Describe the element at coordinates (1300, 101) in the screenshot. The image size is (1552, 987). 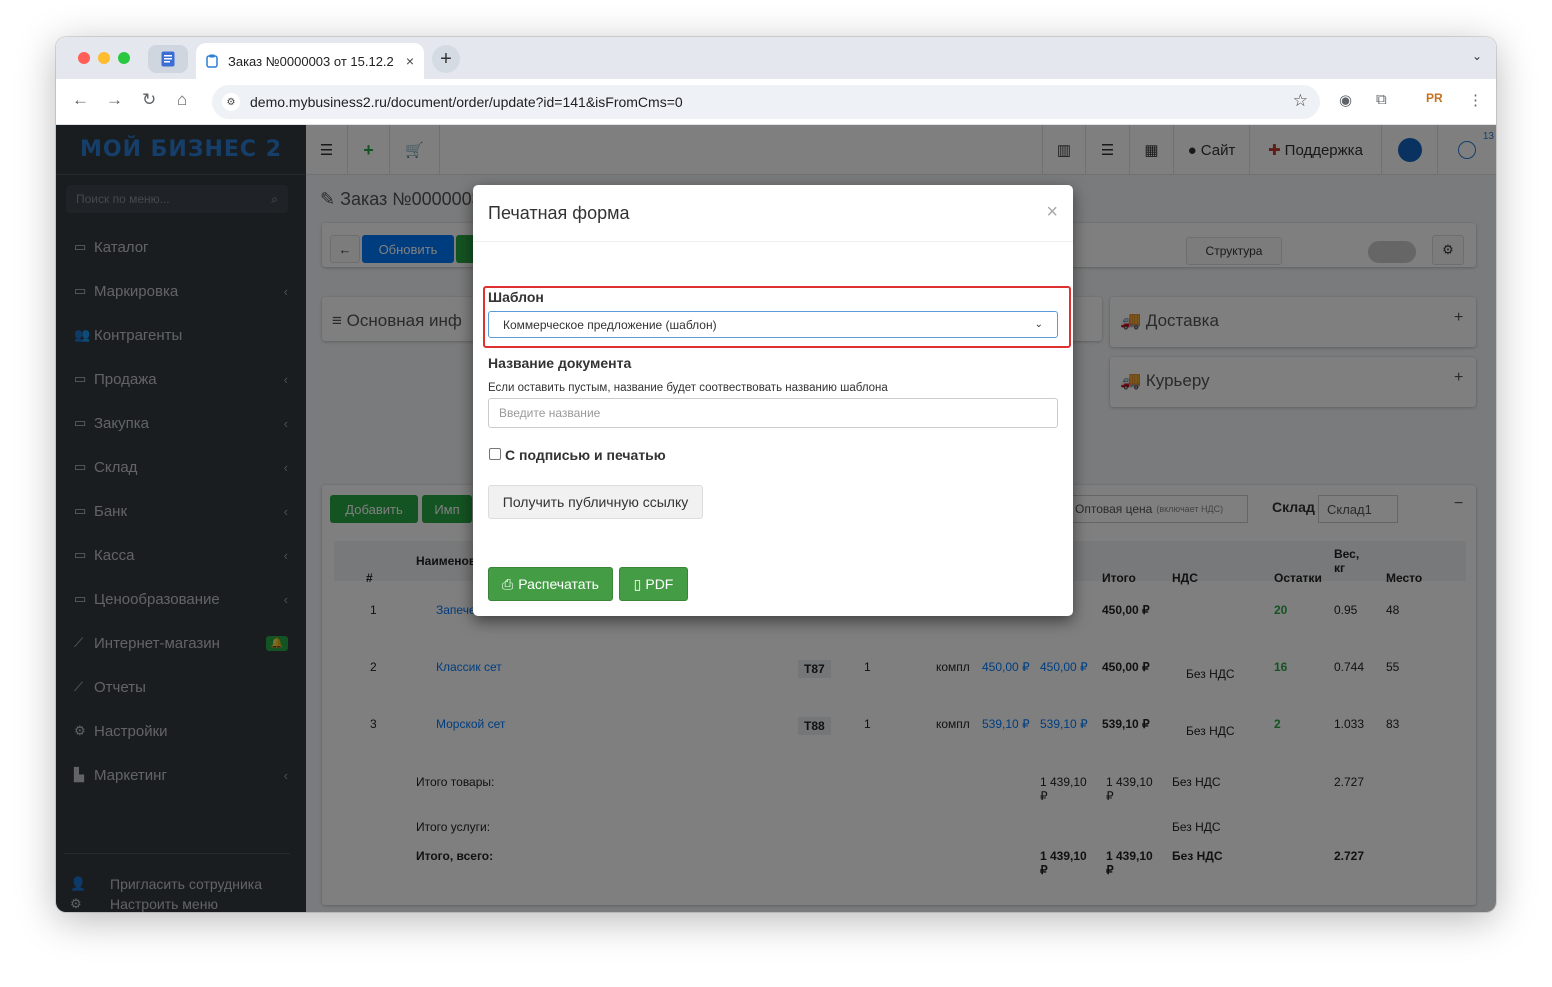
I see `bookmark-star-icon: ☆` at that location.